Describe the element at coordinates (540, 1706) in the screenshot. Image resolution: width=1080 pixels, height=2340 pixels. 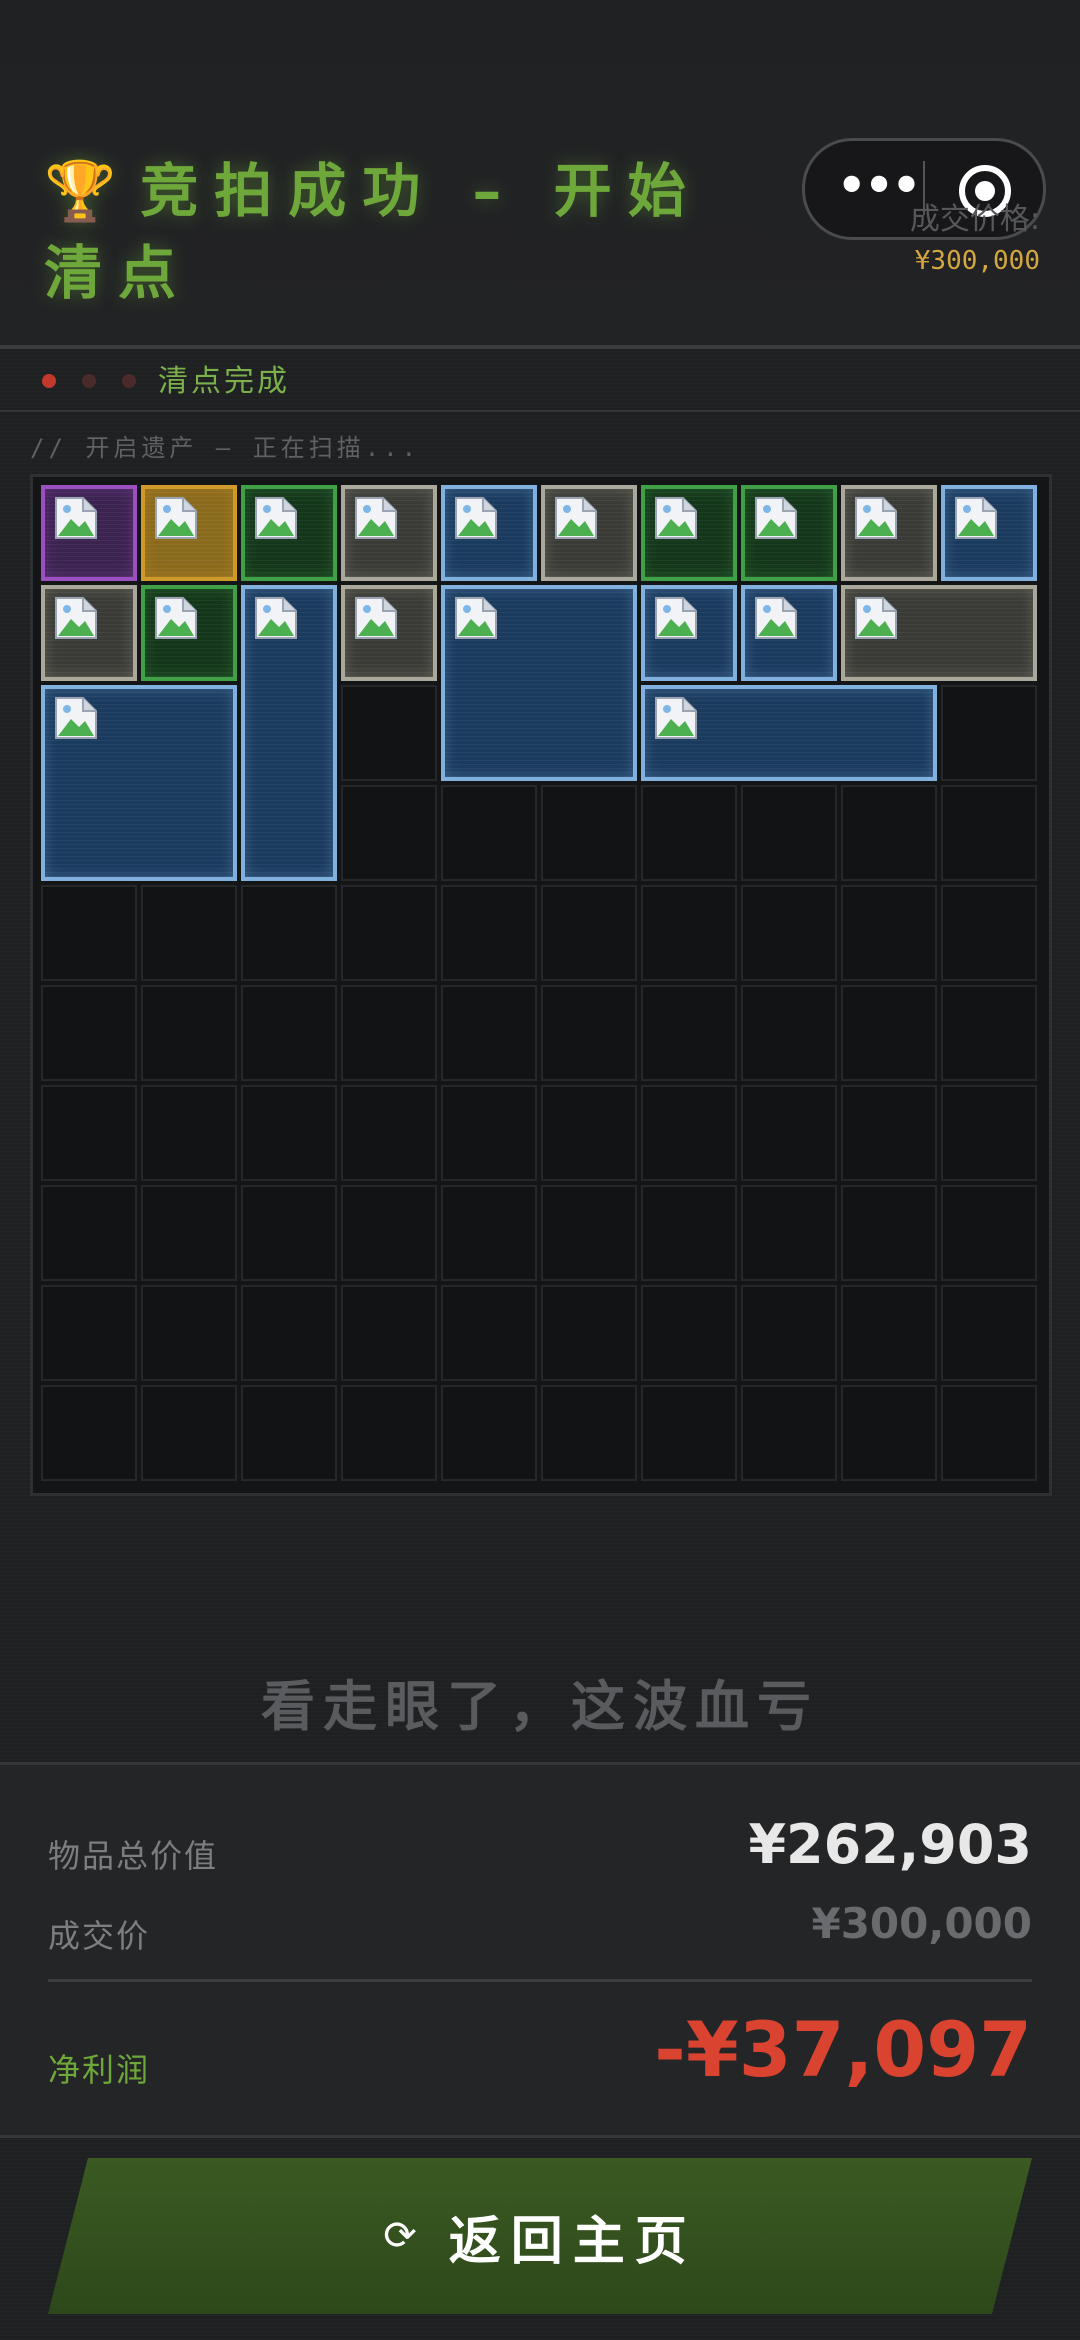
I see `verdict-text: 看走眼了，这波血亏` at that location.